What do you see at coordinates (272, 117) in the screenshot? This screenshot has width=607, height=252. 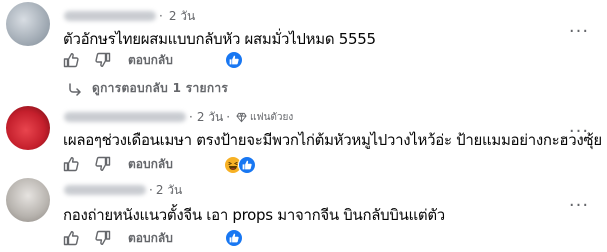 I see `fan-badge-label: แฟนตัวยง` at bounding box center [272, 117].